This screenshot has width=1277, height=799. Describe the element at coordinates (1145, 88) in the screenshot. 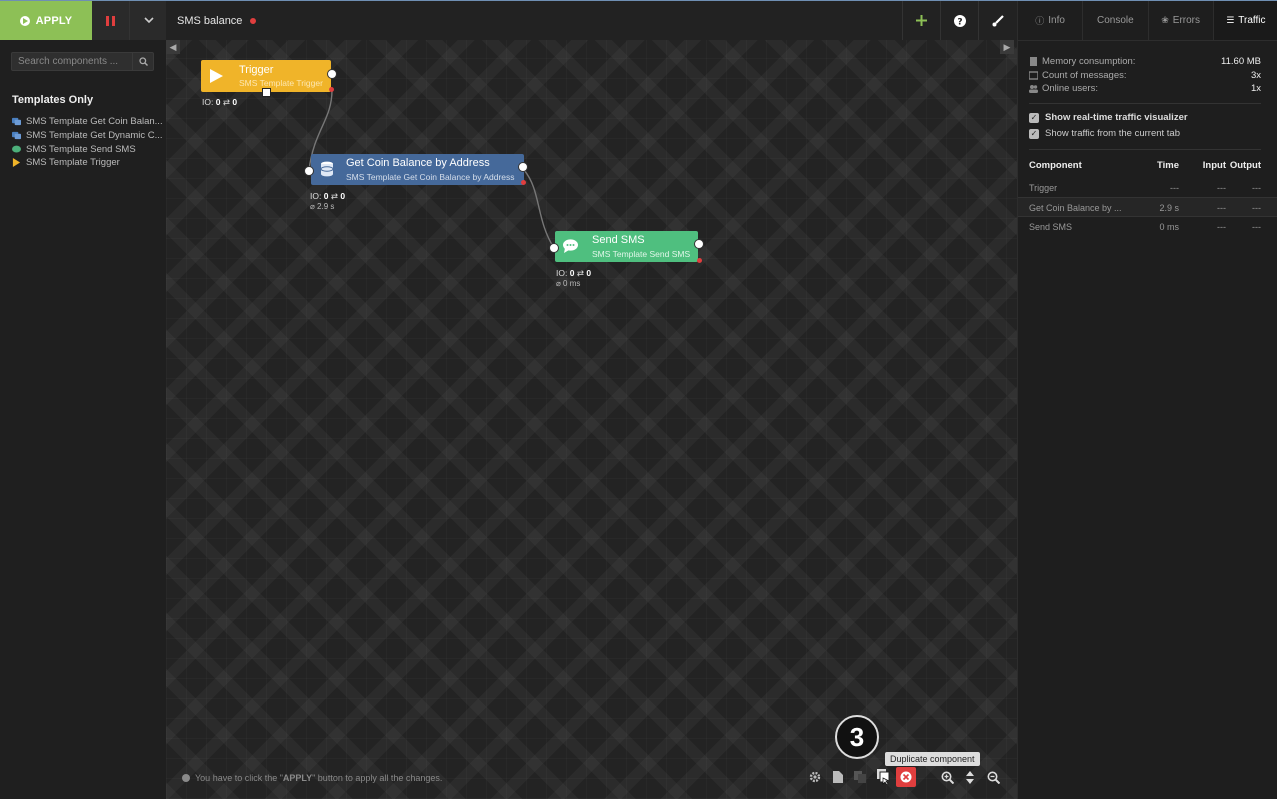

I see `stat-users: Online users: 1x` at that location.